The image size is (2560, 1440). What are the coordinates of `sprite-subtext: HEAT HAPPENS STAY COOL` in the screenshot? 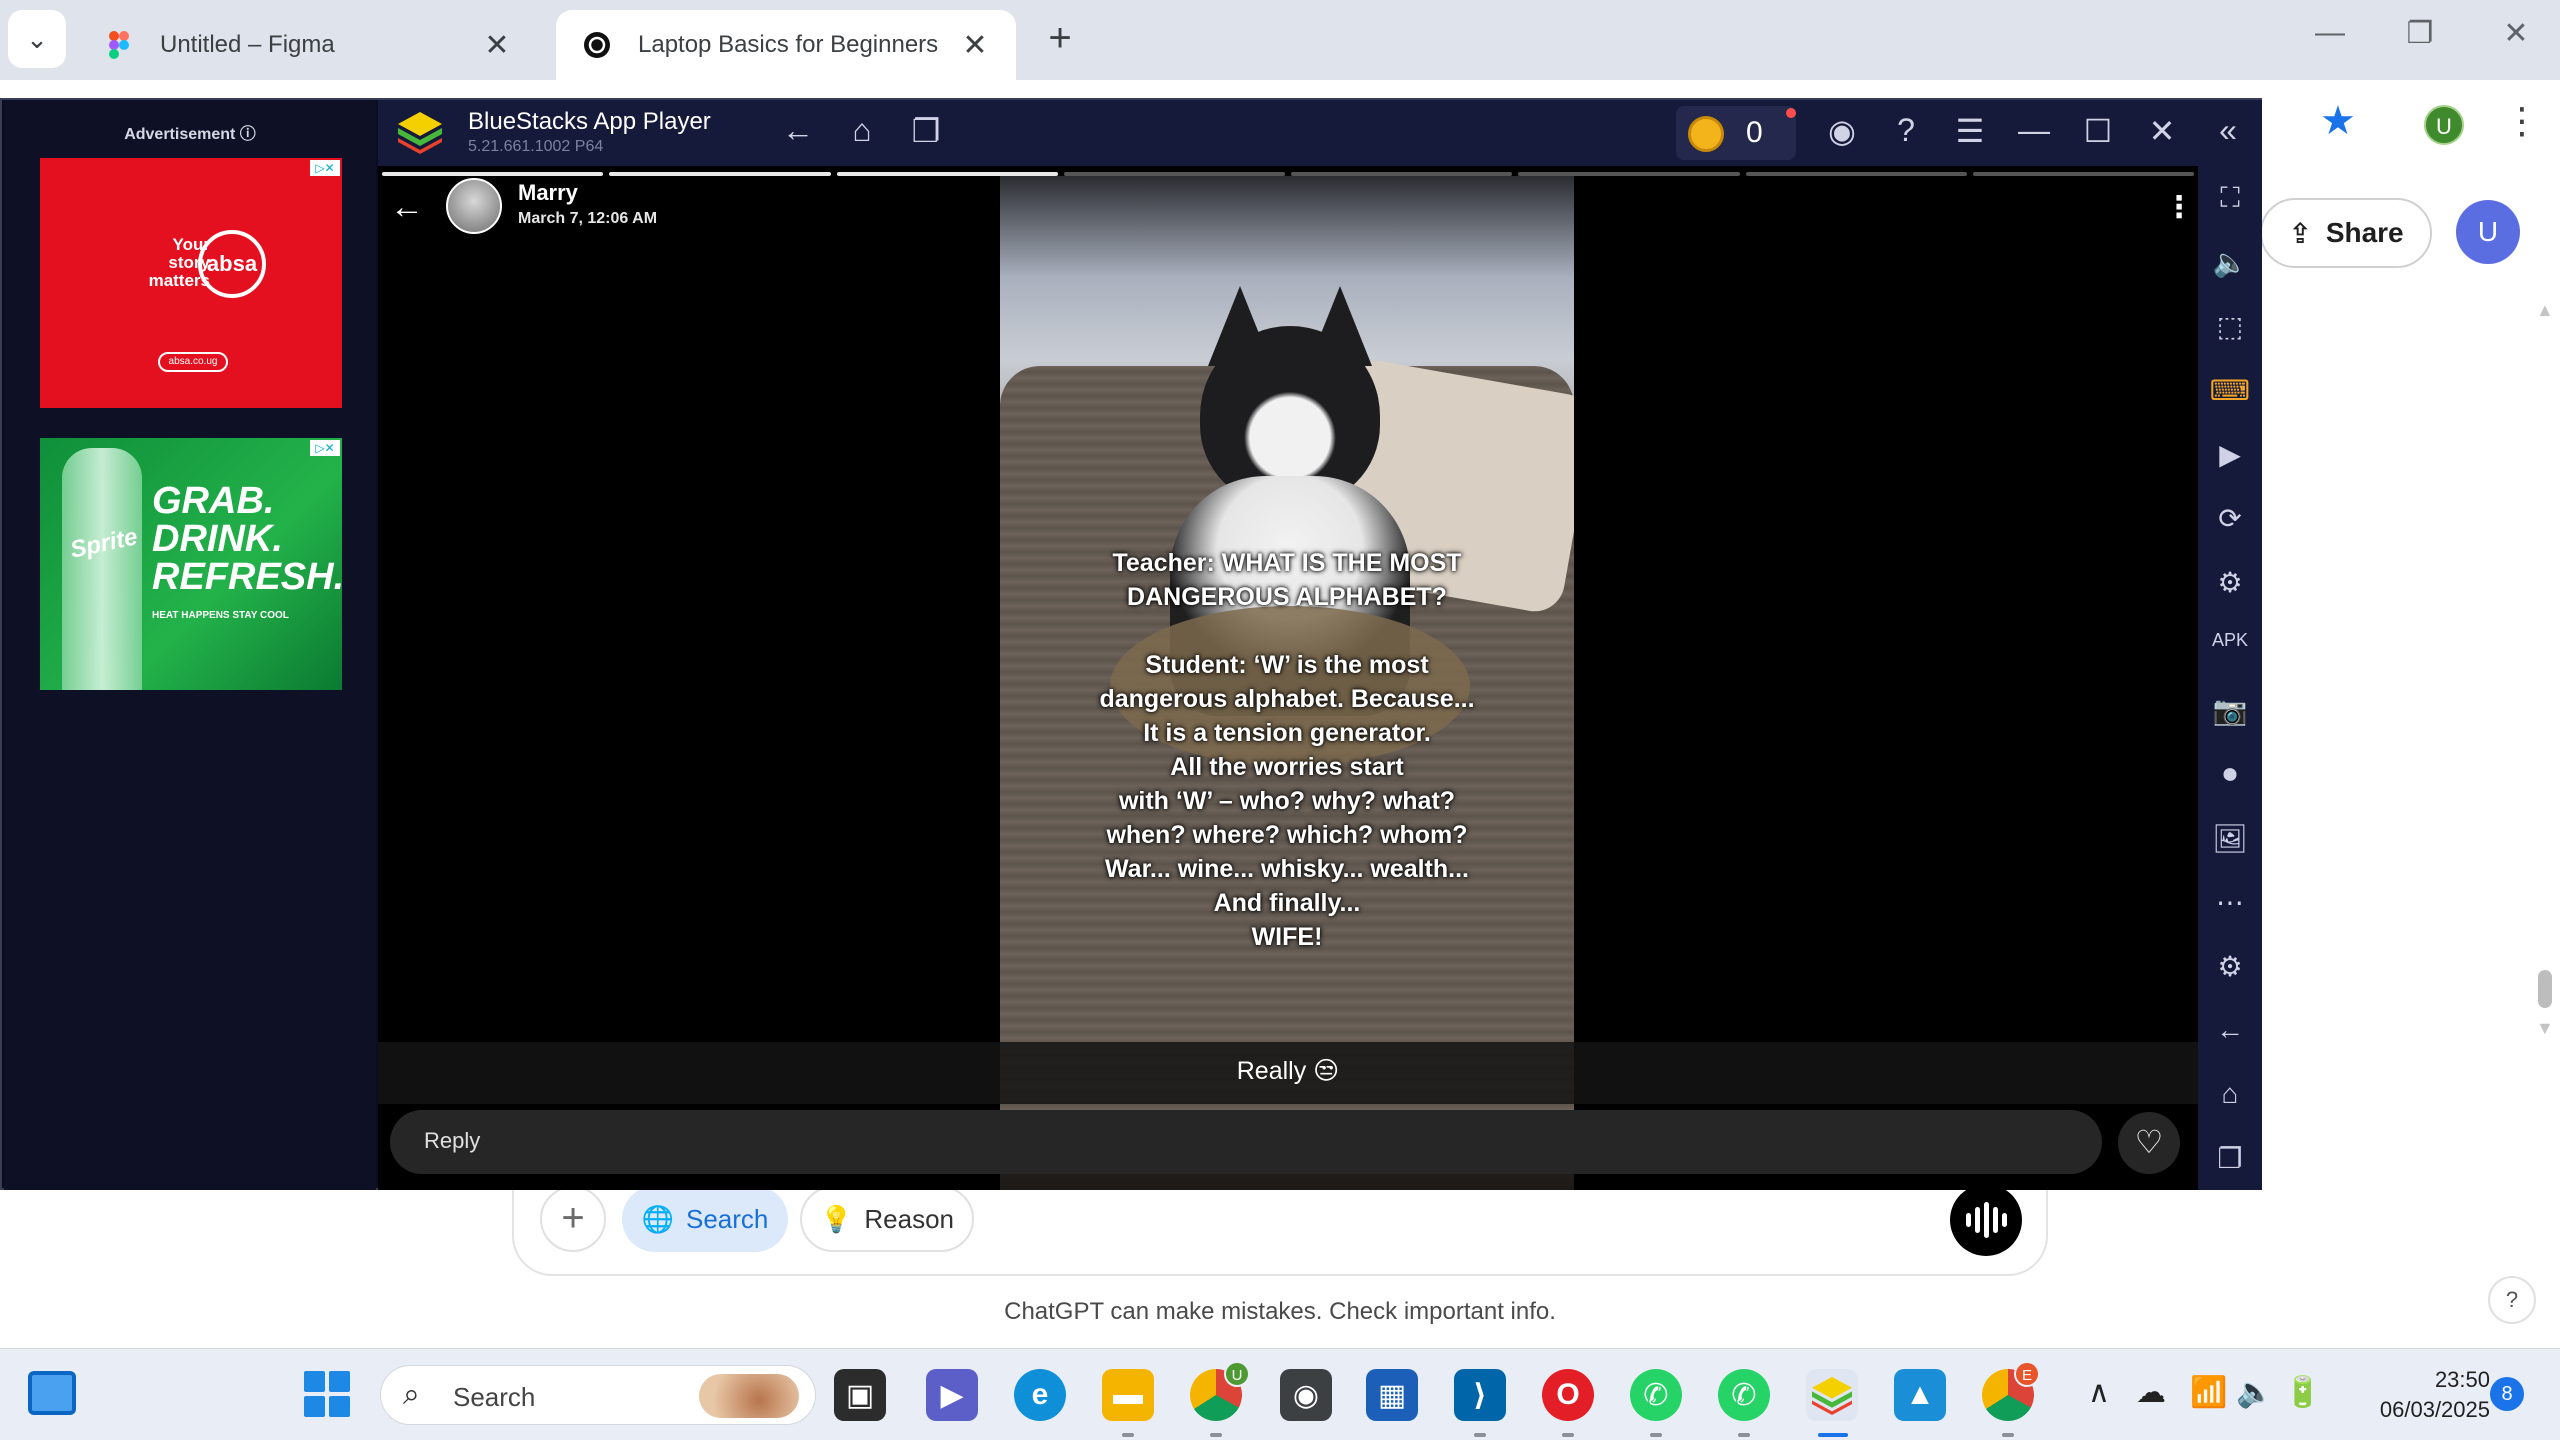 It's located at (220, 615).